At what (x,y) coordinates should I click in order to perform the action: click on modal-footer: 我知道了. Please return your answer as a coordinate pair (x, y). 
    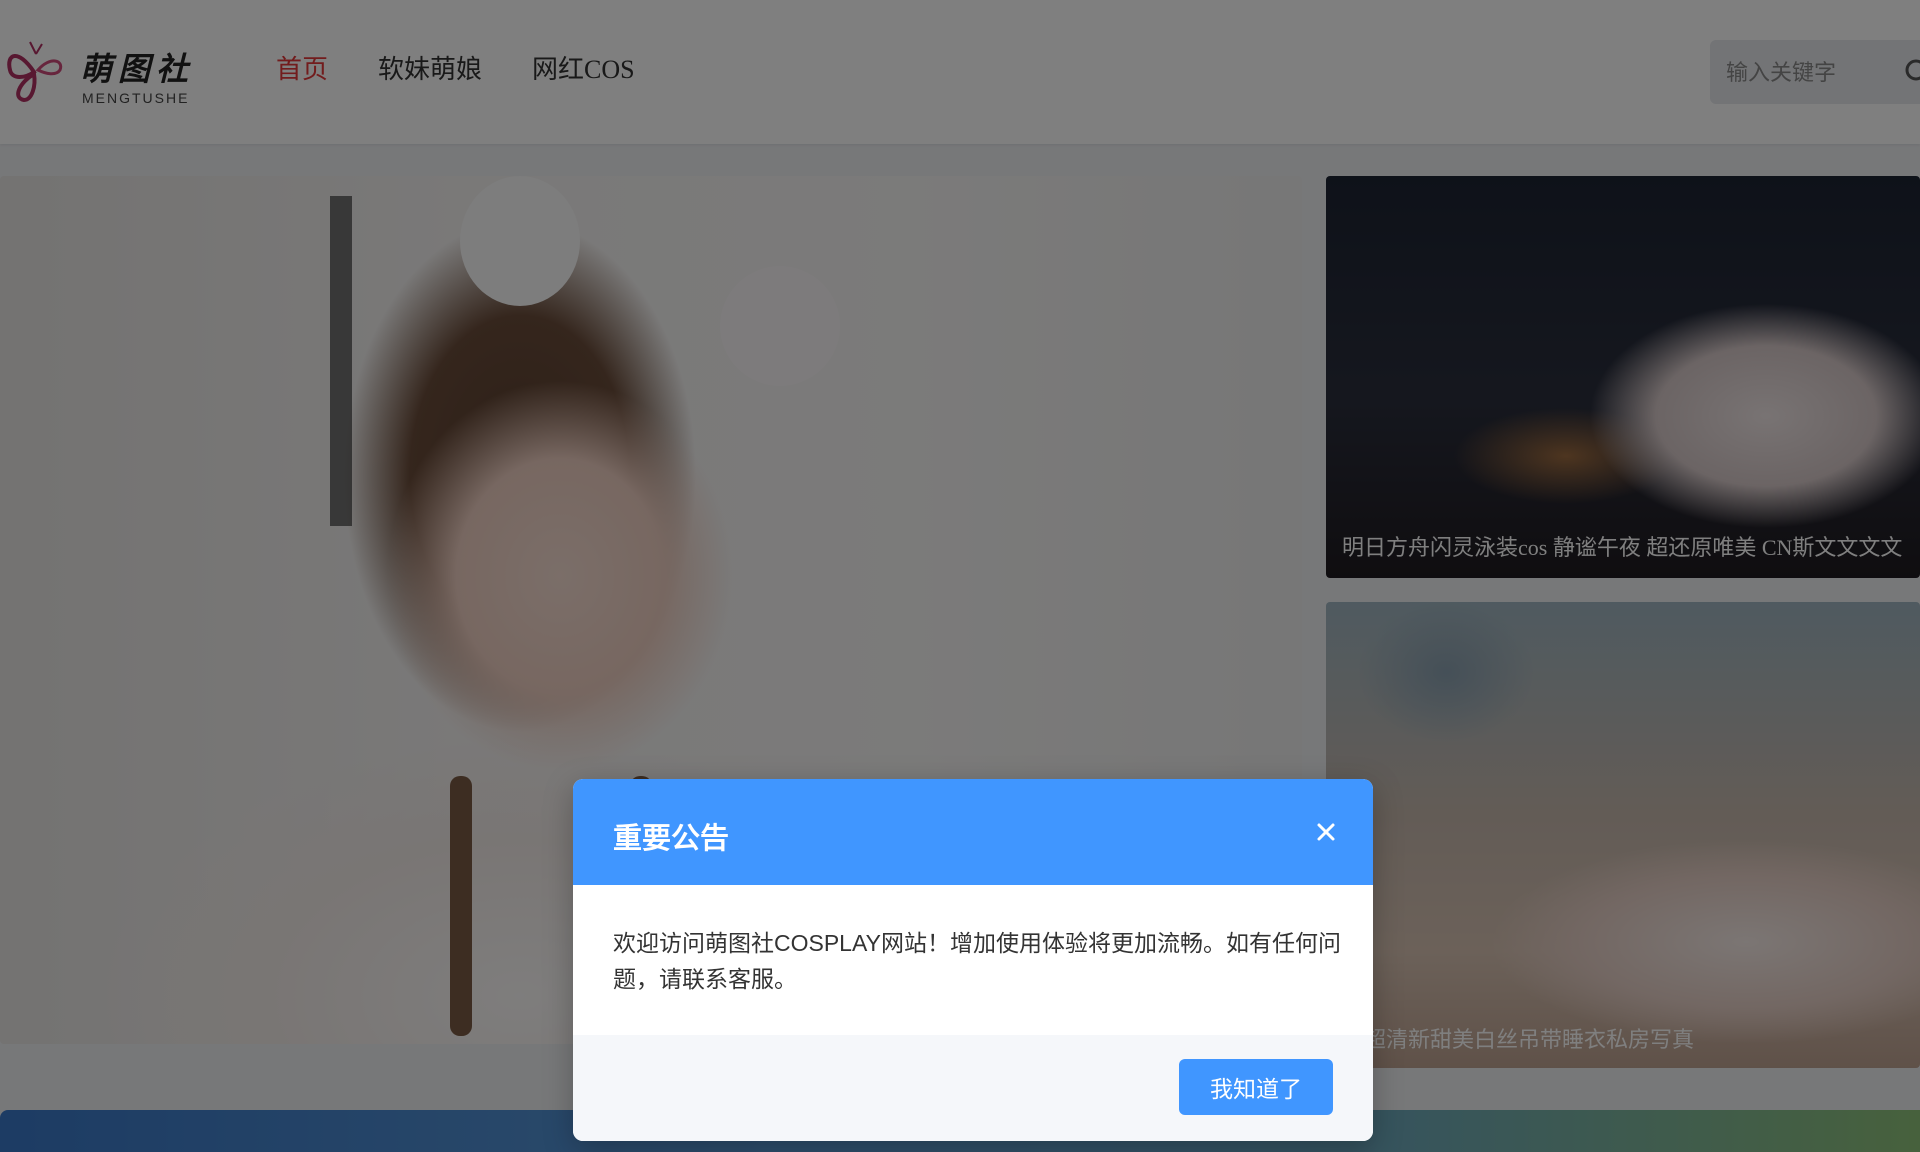
    Looking at the image, I should click on (973, 1088).